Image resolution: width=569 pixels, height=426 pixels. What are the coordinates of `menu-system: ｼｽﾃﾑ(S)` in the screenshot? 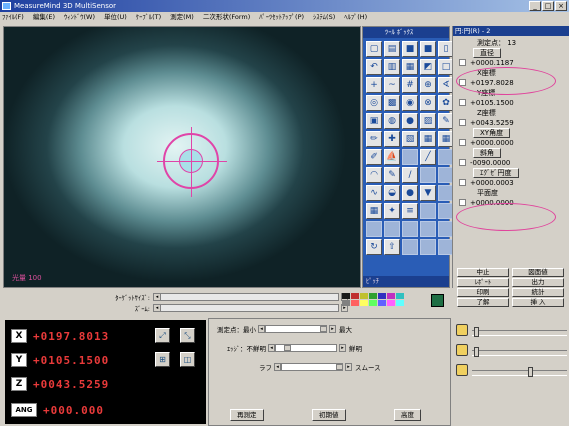 It's located at (324, 17).